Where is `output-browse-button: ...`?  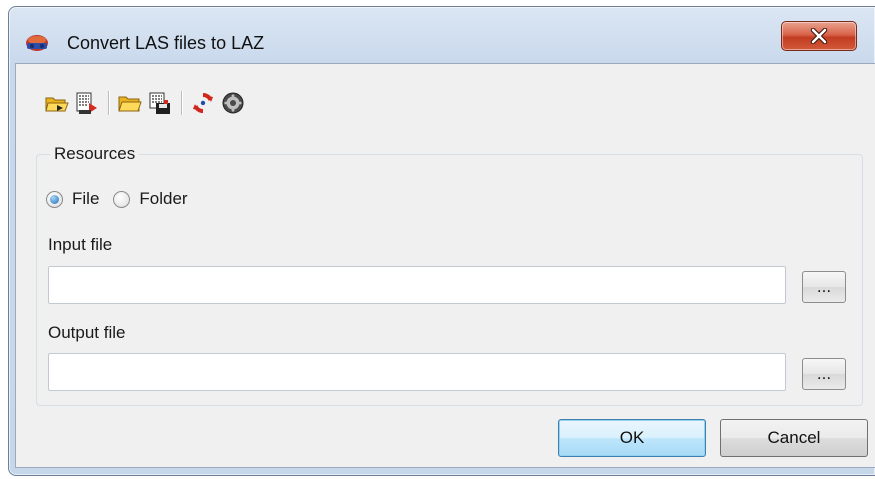
output-browse-button: ... is located at coordinates (824, 374).